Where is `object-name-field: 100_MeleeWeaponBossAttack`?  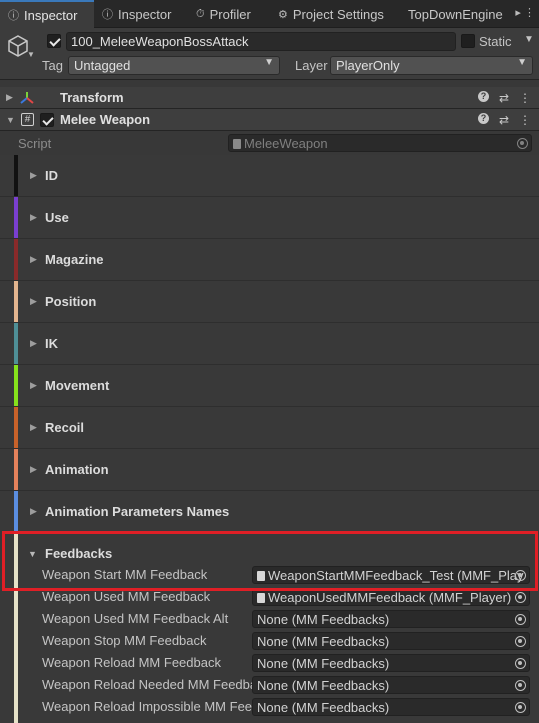
object-name-field: 100_MeleeWeaponBossAttack is located at coordinates (261, 41).